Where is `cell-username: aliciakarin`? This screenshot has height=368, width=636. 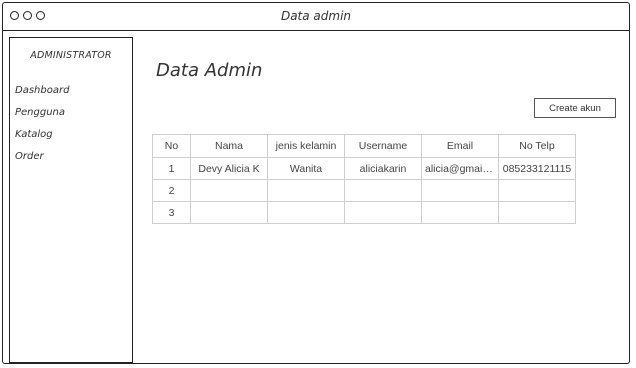
cell-username: aliciakarin is located at coordinates (383, 168).